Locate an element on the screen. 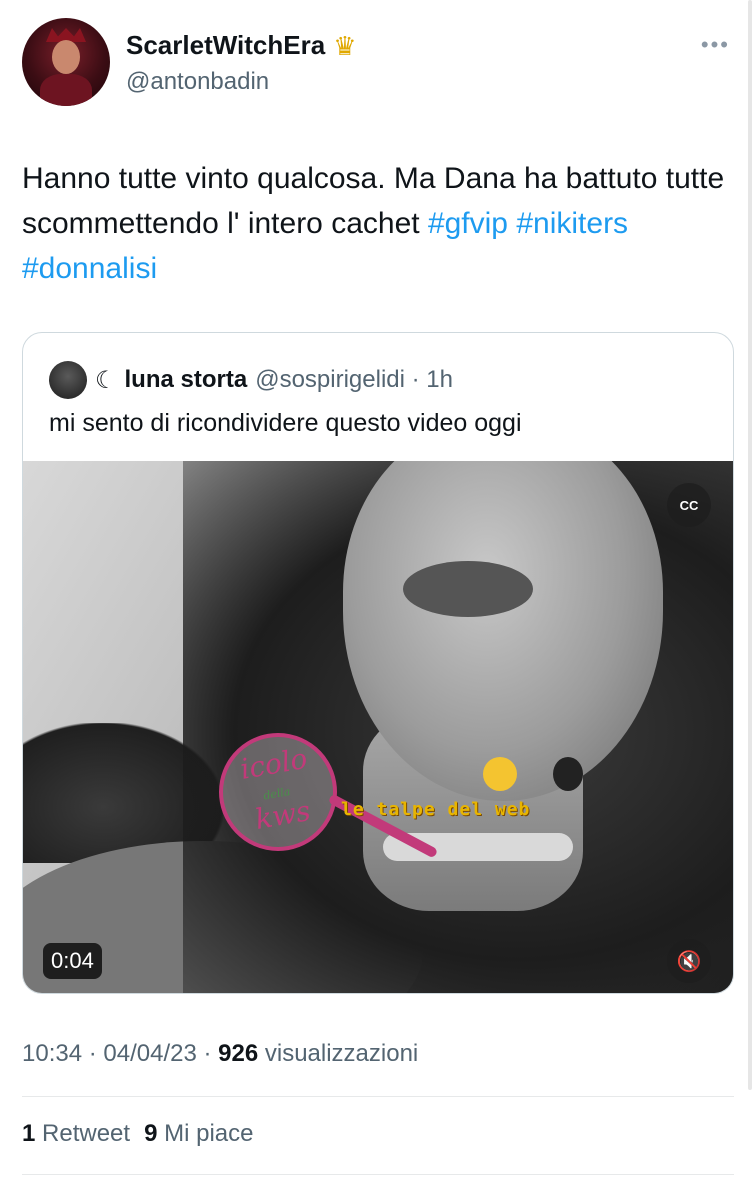  likes-label: Mi piace is located at coordinates (209, 1133).